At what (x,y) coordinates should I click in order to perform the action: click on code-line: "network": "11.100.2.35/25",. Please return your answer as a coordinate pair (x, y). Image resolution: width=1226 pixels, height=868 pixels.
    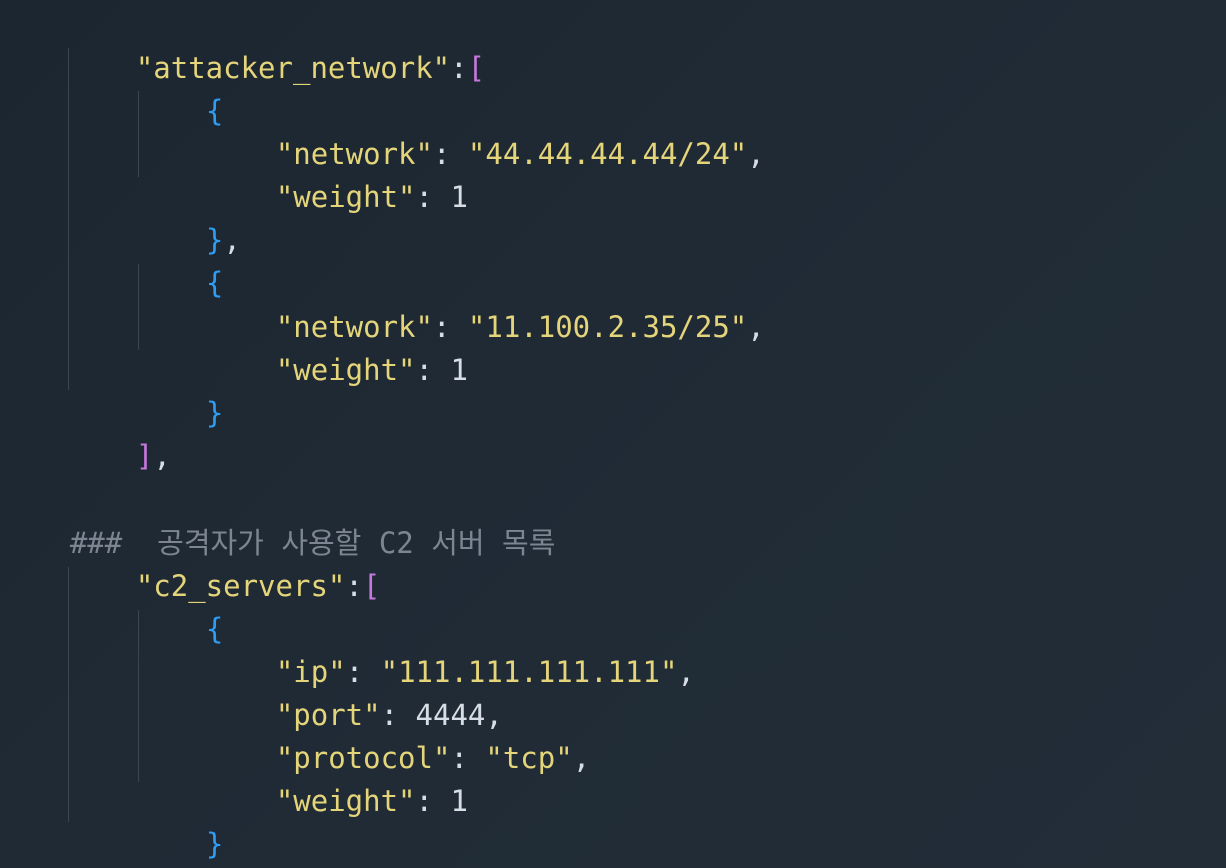
    Looking at the image, I should click on (485, 303).